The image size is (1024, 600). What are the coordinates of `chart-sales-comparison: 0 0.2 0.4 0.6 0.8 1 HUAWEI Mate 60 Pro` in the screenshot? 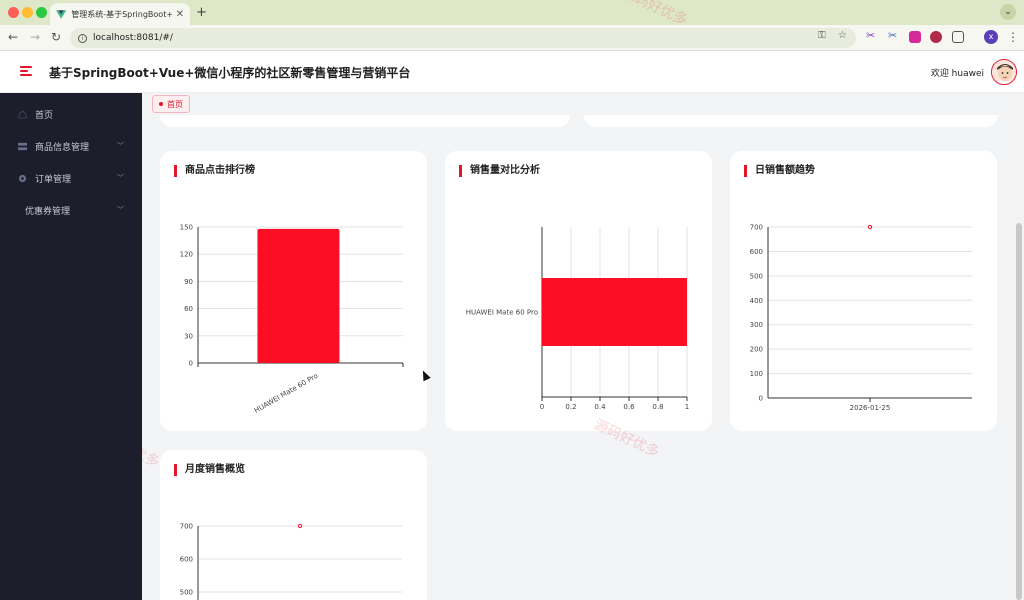 It's located at (577, 319).